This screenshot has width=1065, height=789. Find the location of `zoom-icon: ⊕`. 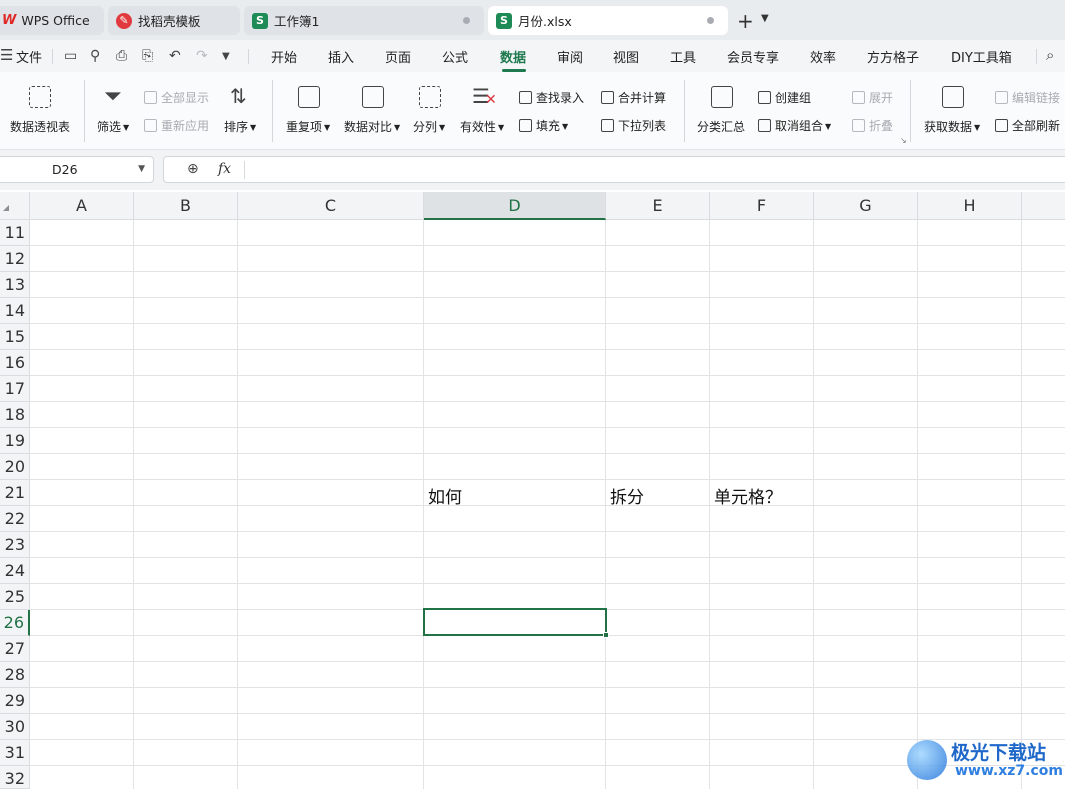

zoom-icon: ⊕ is located at coordinates (193, 169).